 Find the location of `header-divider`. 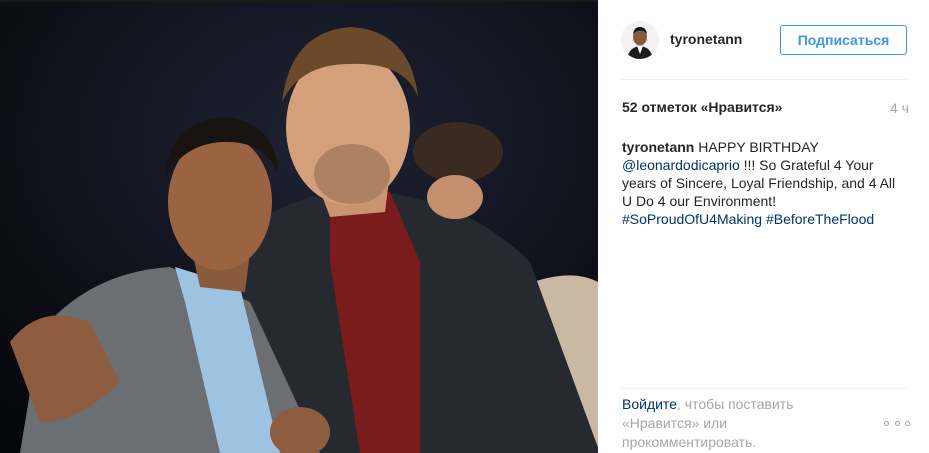

header-divider is located at coordinates (765, 79).